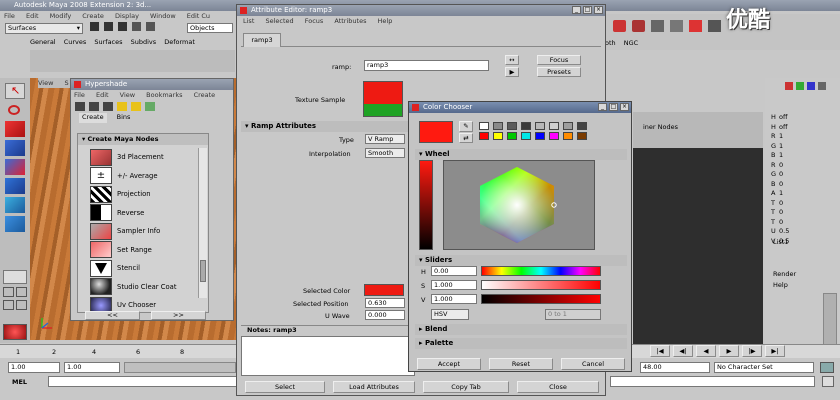 This screenshot has width=840, height=400. What do you see at coordinates (466, 387) in the screenshot?
I see `ae-copy-tab-button: Copy Tab` at bounding box center [466, 387].